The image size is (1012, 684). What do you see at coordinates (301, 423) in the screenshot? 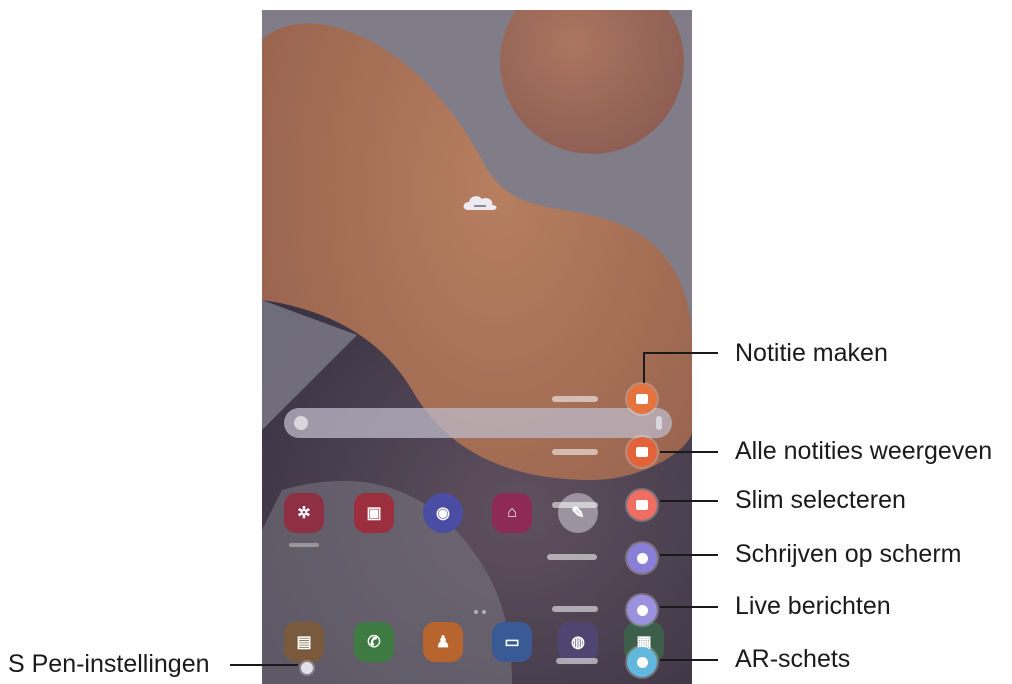
I see `google-icon` at bounding box center [301, 423].